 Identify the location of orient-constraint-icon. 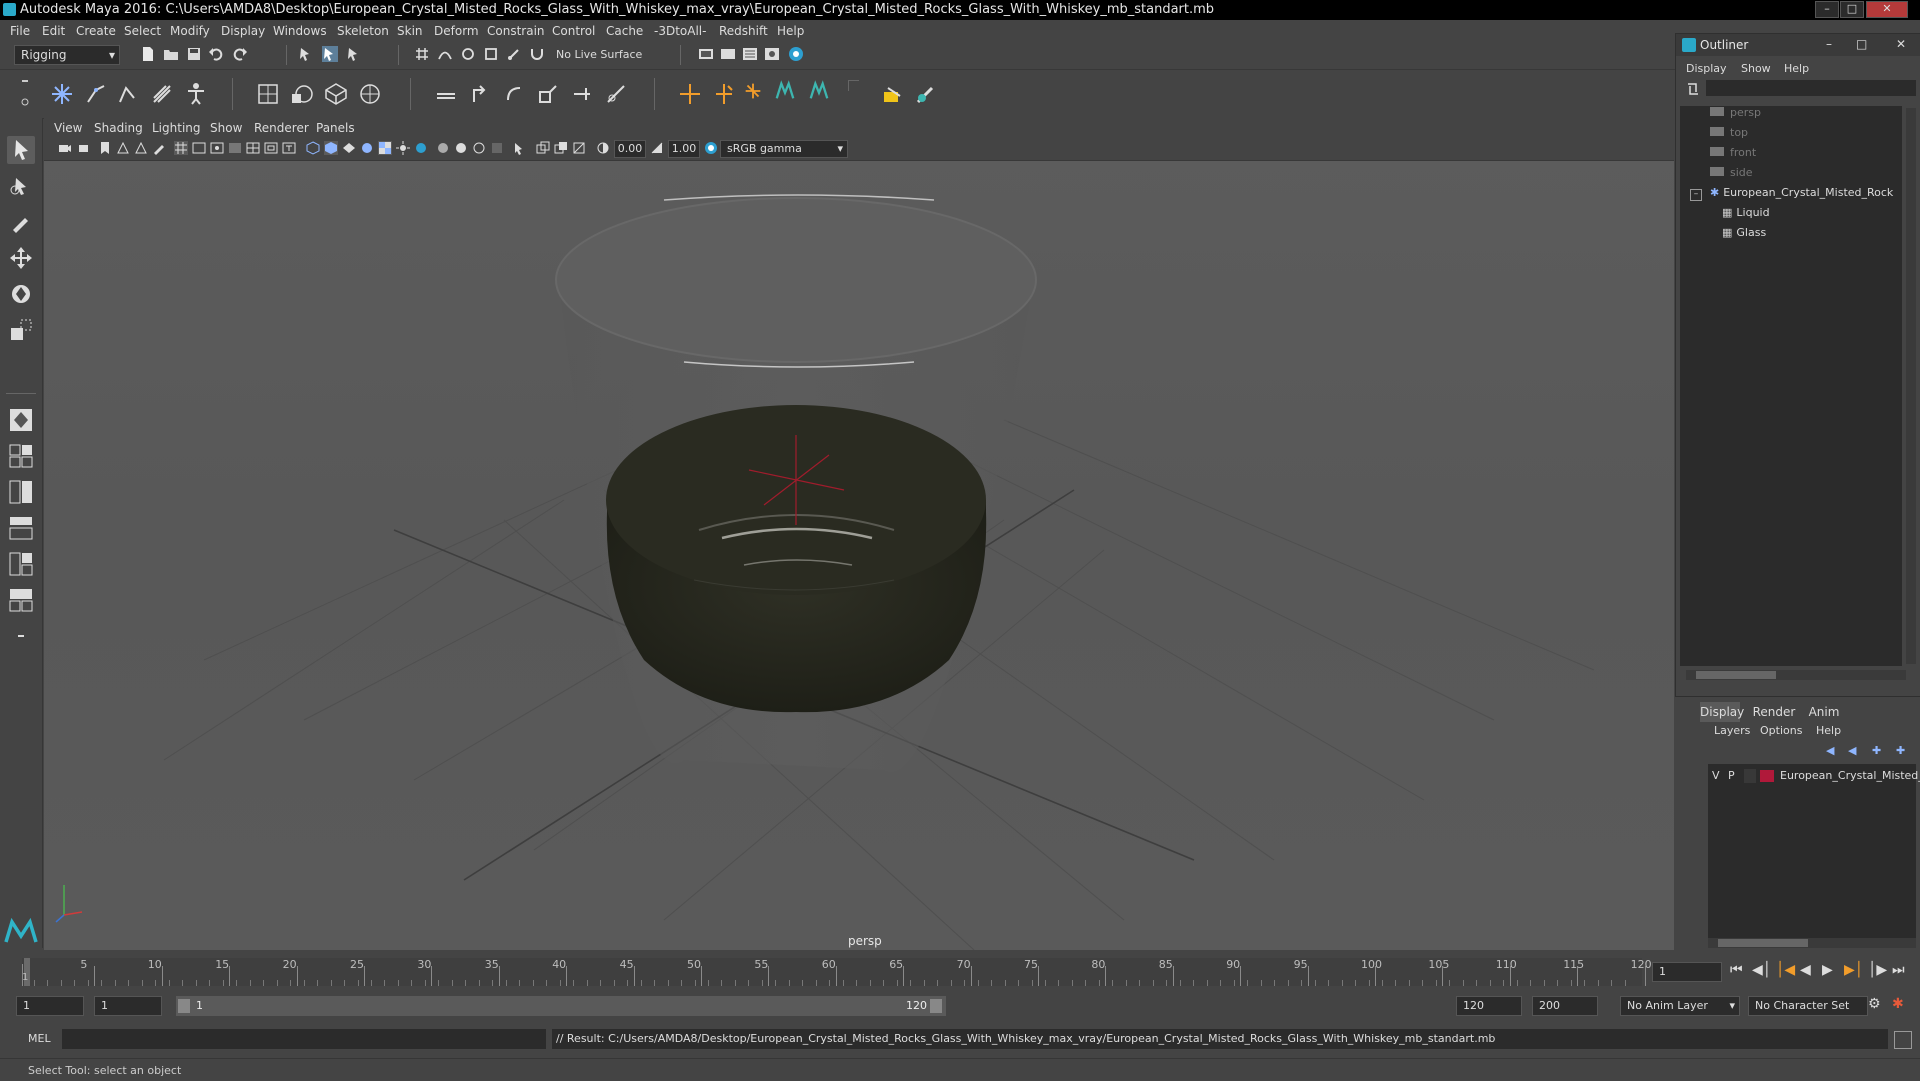
(514, 94).